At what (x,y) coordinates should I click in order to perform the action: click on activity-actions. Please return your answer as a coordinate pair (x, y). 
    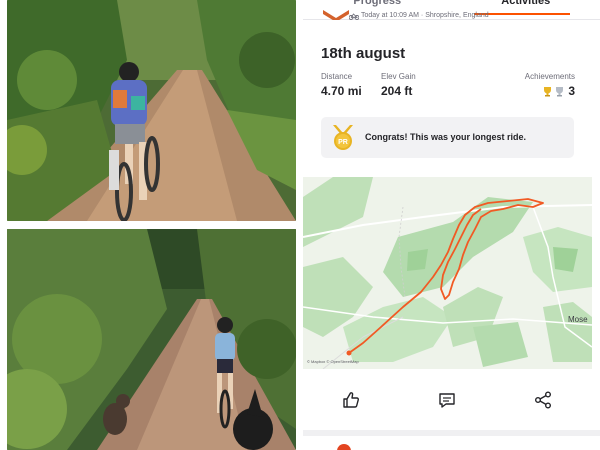
    Looking at the image, I should click on (447, 400).